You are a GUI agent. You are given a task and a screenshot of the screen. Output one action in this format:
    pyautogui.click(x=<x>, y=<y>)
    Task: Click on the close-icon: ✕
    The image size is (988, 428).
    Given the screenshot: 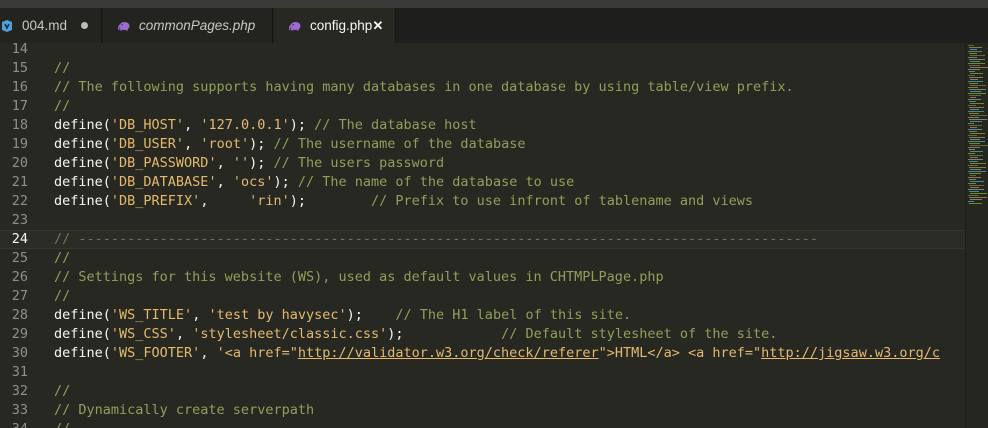 What is the action you would take?
    pyautogui.click(x=378, y=25)
    